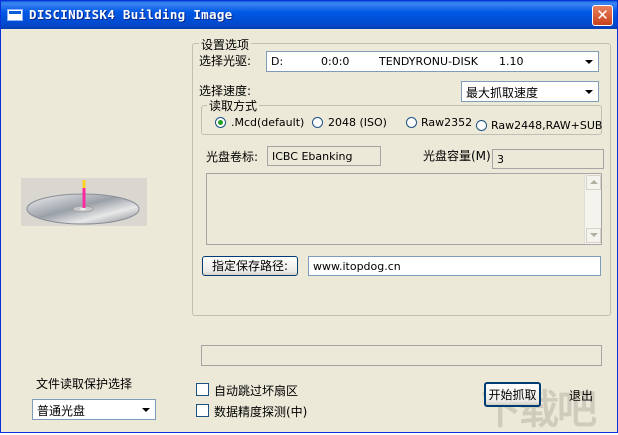 The height and width of the screenshot is (435, 618). I want to click on title-bar: DISCINDISK4 Building Image ✕, so click(309, 15).